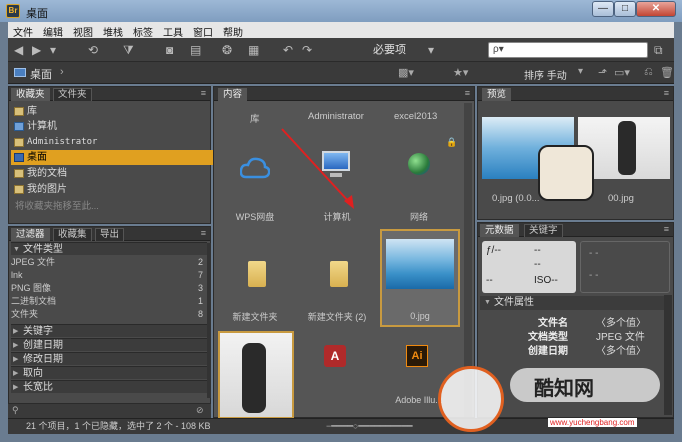 This screenshot has height=442, width=682. What do you see at coordinates (109, 373) in the screenshot?
I see `filter-orientation-header: 取向` at bounding box center [109, 373].